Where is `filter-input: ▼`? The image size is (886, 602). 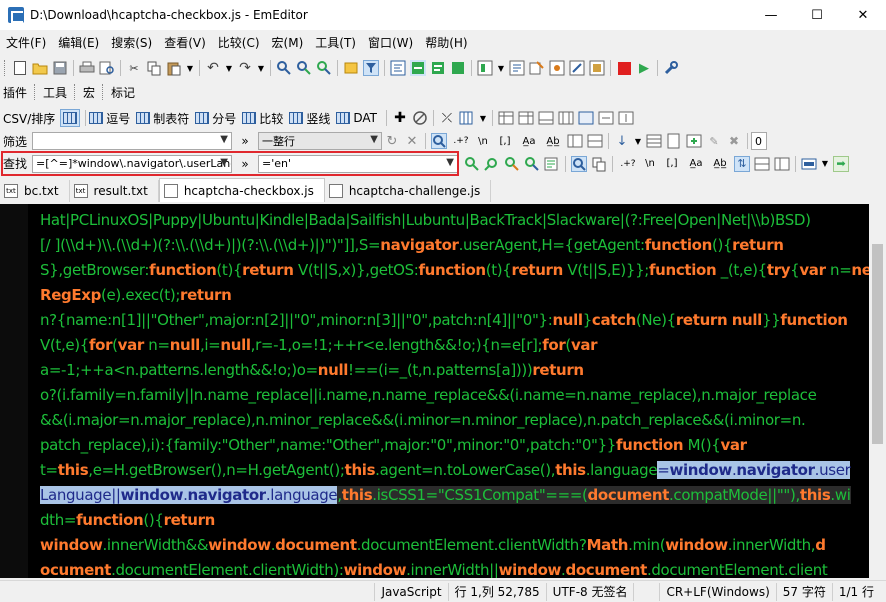
filter-input: ▼ is located at coordinates (132, 141).